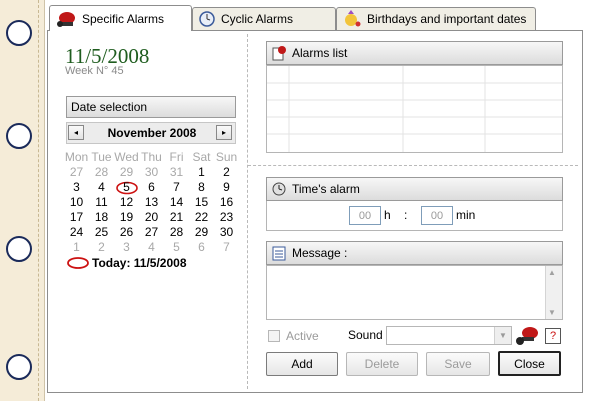 This screenshot has width=590, height=401. I want to click on active-label: Active, so click(302, 336).